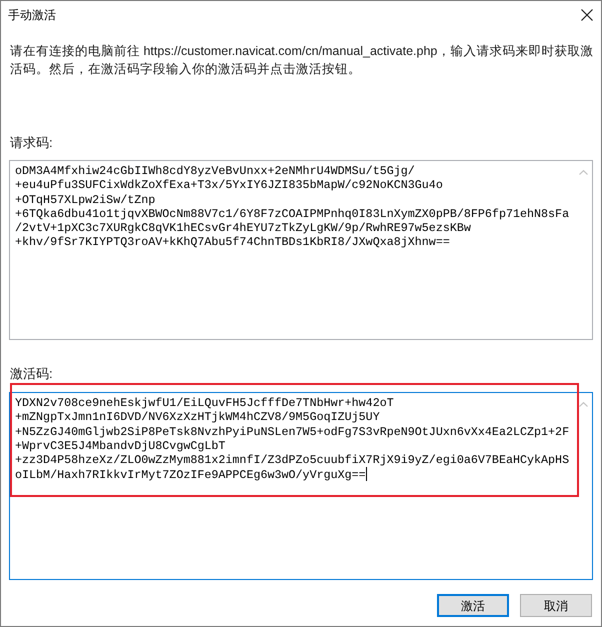 This screenshot has height=627, width=602. I want to click on request-code-text: oDM3A4Mfxhiw24cGbIIWh8cdY8yzVeBvUnxx+2eNMhrU4WDMSu/t5Gjg/ +eu4uPfu3SUFCixWdkZoXfExa+T3x/5YxIY6JZI835bMapW/c92NoKCN3Gu4o +OTqH57XLpw2iSw/tZnp +6TQka6dbu41o1tjqvXBWOcNm88V7c1/6Y8F7zCOAIPMPnhq0I83LnXymZX0pPB/8FP6fp71ehN8sFa /2vtV+1pXC3c7XURgkC8qVK1hECsvGr4hEYU7zTkZyLgKW/9p/RwhRE97w5ezsKBw +khv/9fSr7KIYPTQ3roAV+kKhQ7Abu5f74ChnTBDs1KbRI8/JXwQxa8jXhnw==, so click(292, 207).